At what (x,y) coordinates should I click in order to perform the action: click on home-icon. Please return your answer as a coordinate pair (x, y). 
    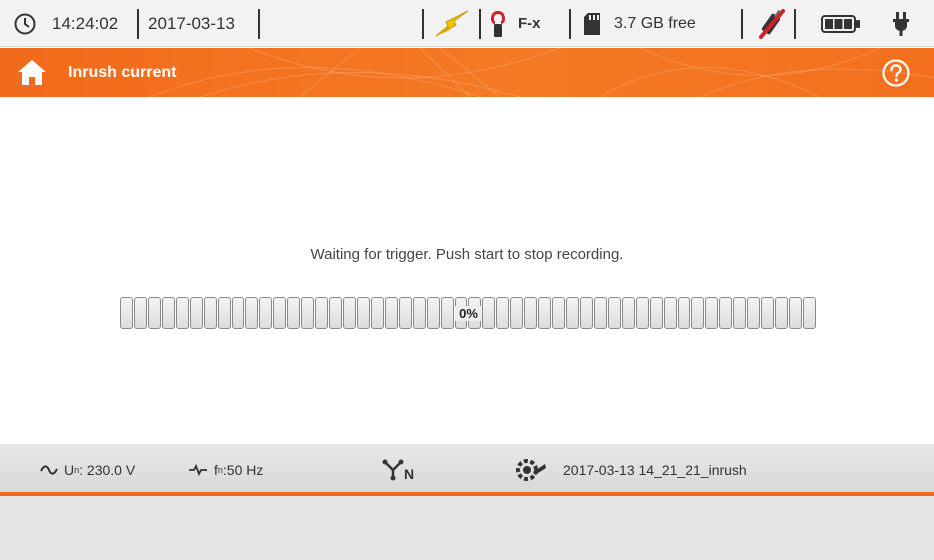
    Looking at the image, I should click on (32, 72).